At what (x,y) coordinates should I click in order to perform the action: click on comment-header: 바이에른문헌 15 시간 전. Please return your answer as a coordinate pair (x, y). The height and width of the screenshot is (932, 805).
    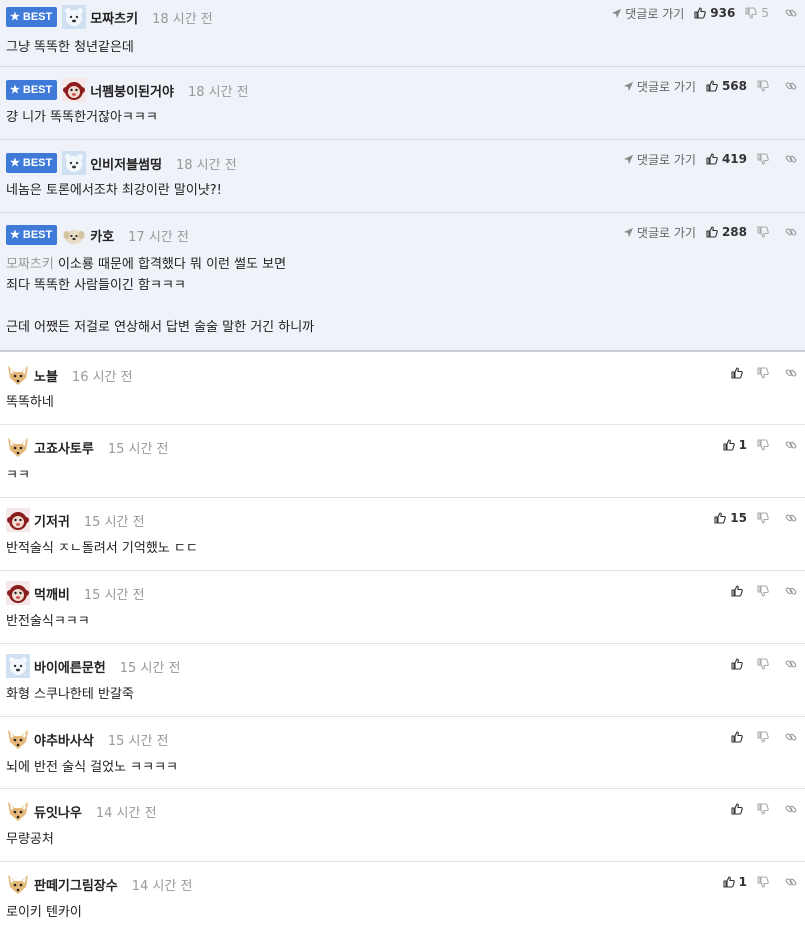
    Looking at the image, I should click on (93, 666).